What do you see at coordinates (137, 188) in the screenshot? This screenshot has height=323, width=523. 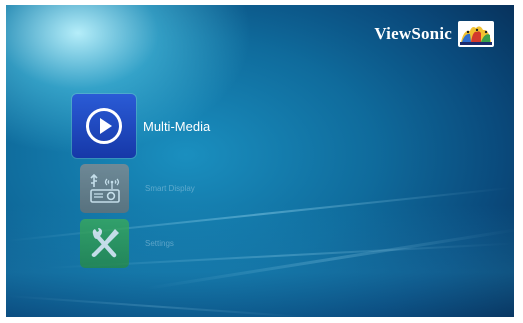 I see `menu-item-smart-display: Smart Display` at bounding box center [137, 188].